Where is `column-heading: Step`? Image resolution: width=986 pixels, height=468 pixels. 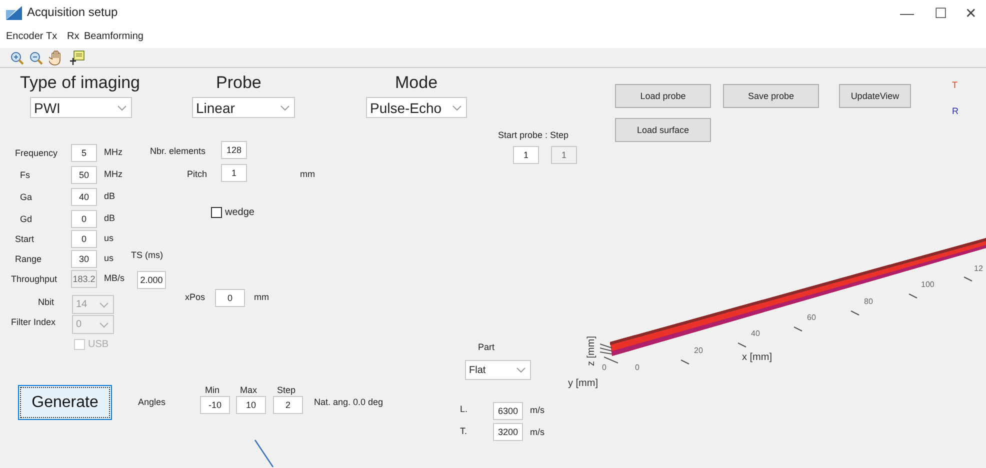 column-heading: Step is located at coordinates (286, 390).